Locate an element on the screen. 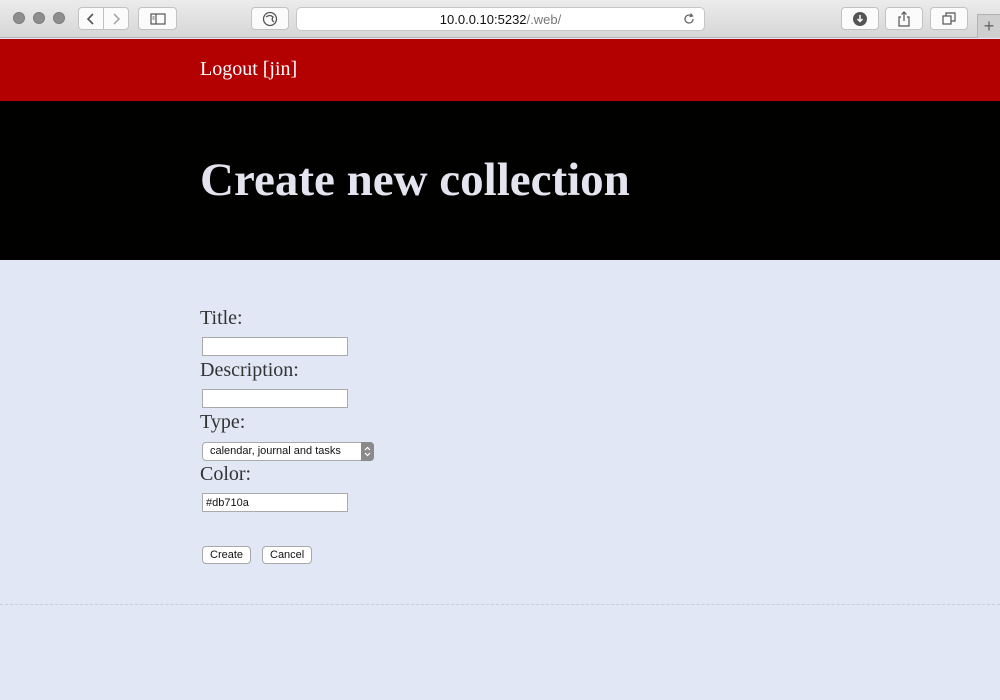 The image size is (1000, 700). browser-toolbar: 10.0.0.10:5232/.web/ + is located at coordinates (500, 19).